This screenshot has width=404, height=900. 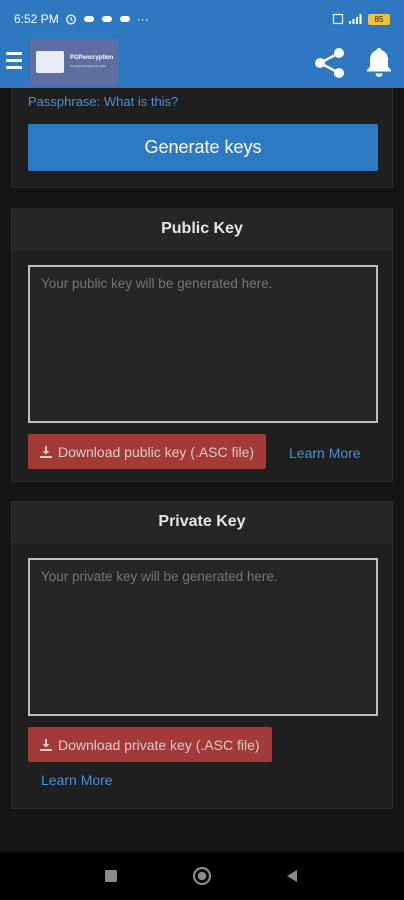 I want to click on battery-icon: 85, so click(x=379, y=19).